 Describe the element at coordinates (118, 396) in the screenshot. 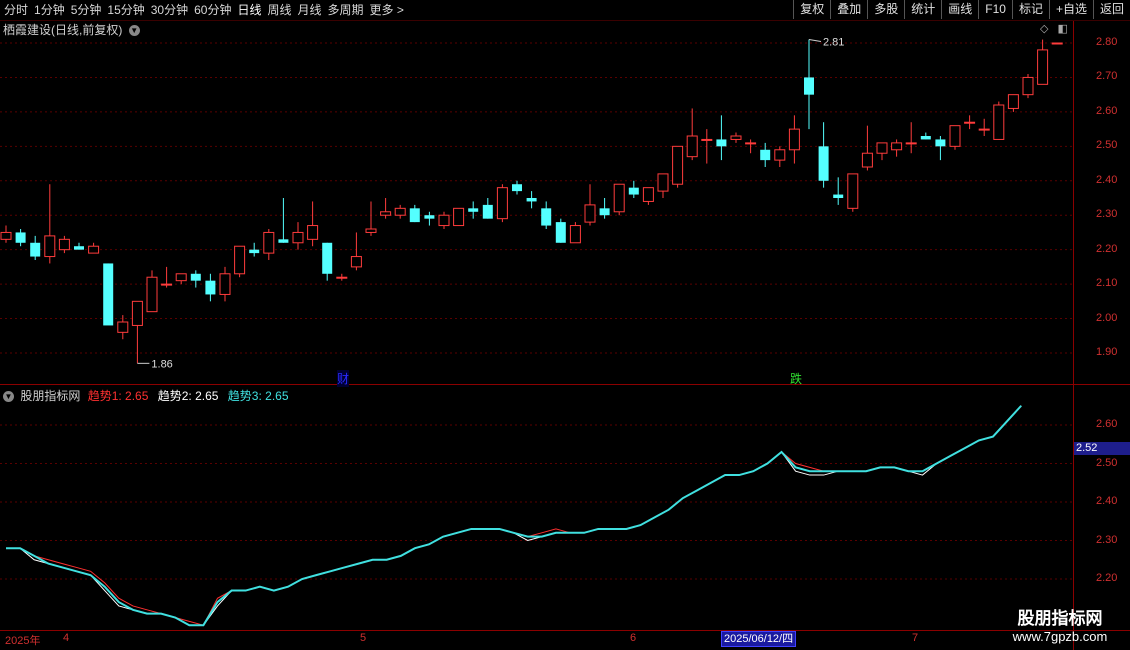

I see `trend1-label: 趋势1: 2.65` at that location.